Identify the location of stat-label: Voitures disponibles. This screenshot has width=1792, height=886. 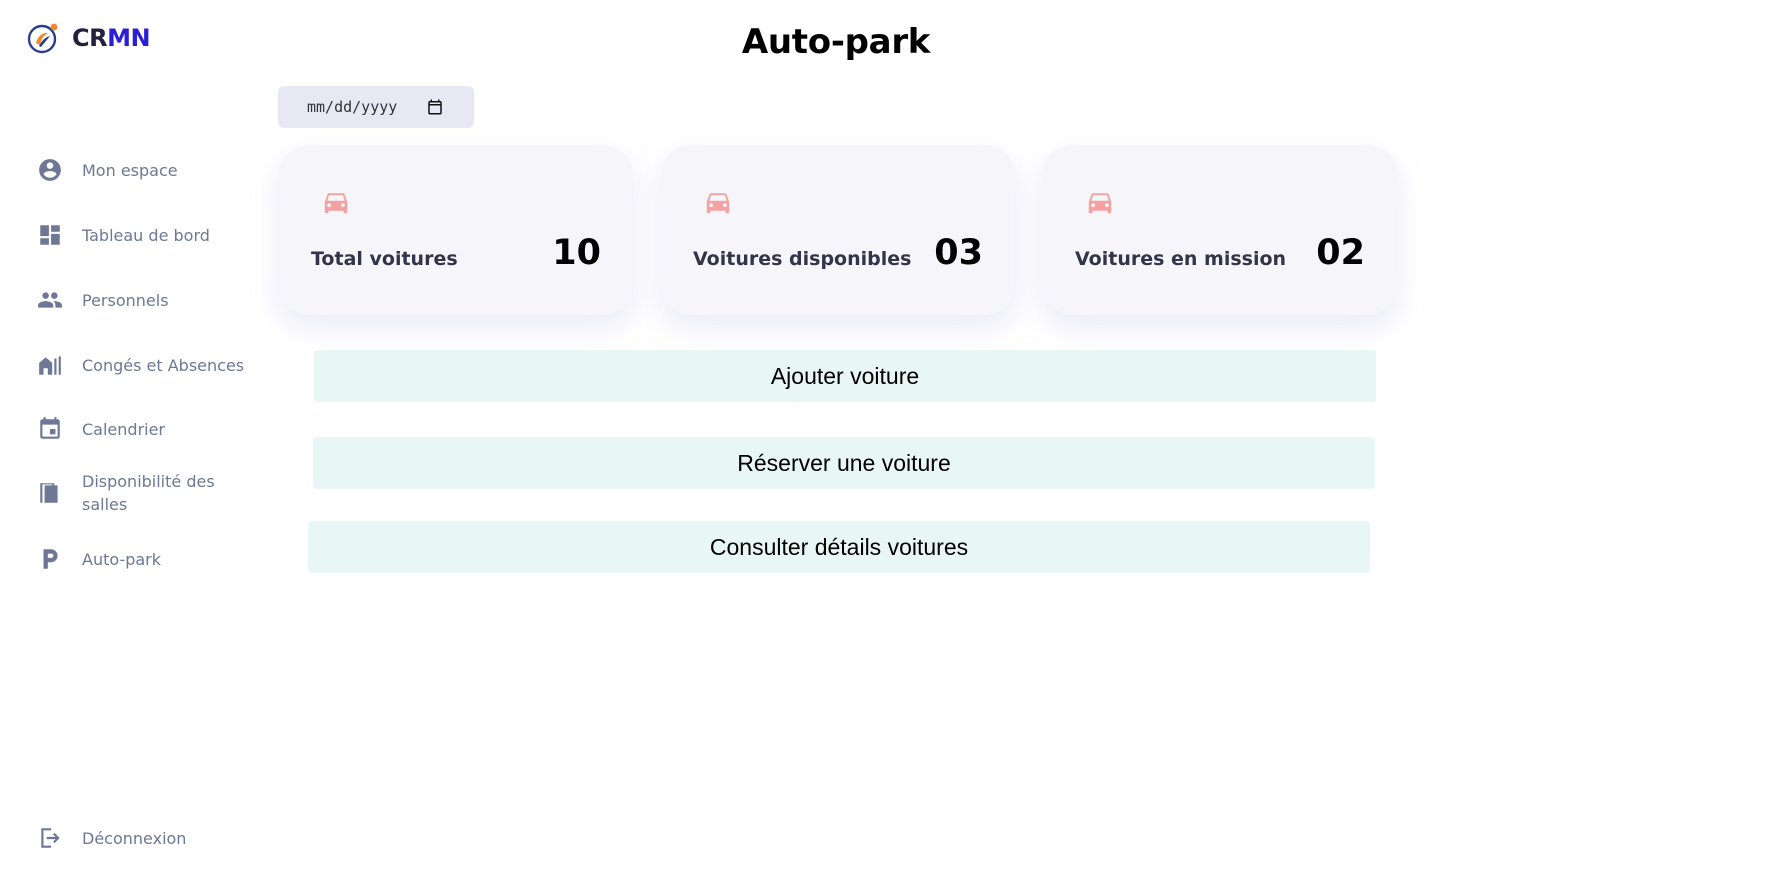
(802, 259).